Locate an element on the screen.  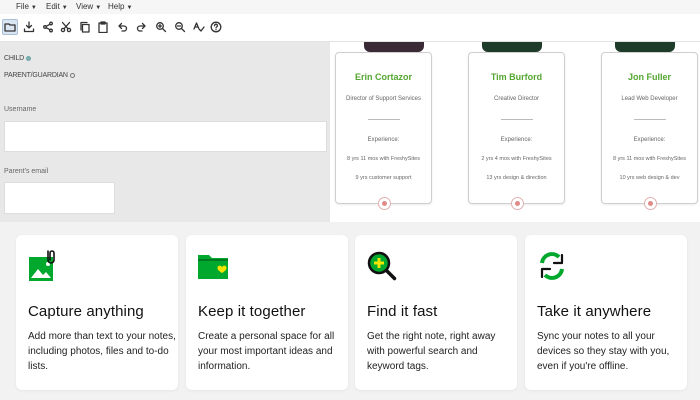
redo-icon is located at coordinates (141, 27).